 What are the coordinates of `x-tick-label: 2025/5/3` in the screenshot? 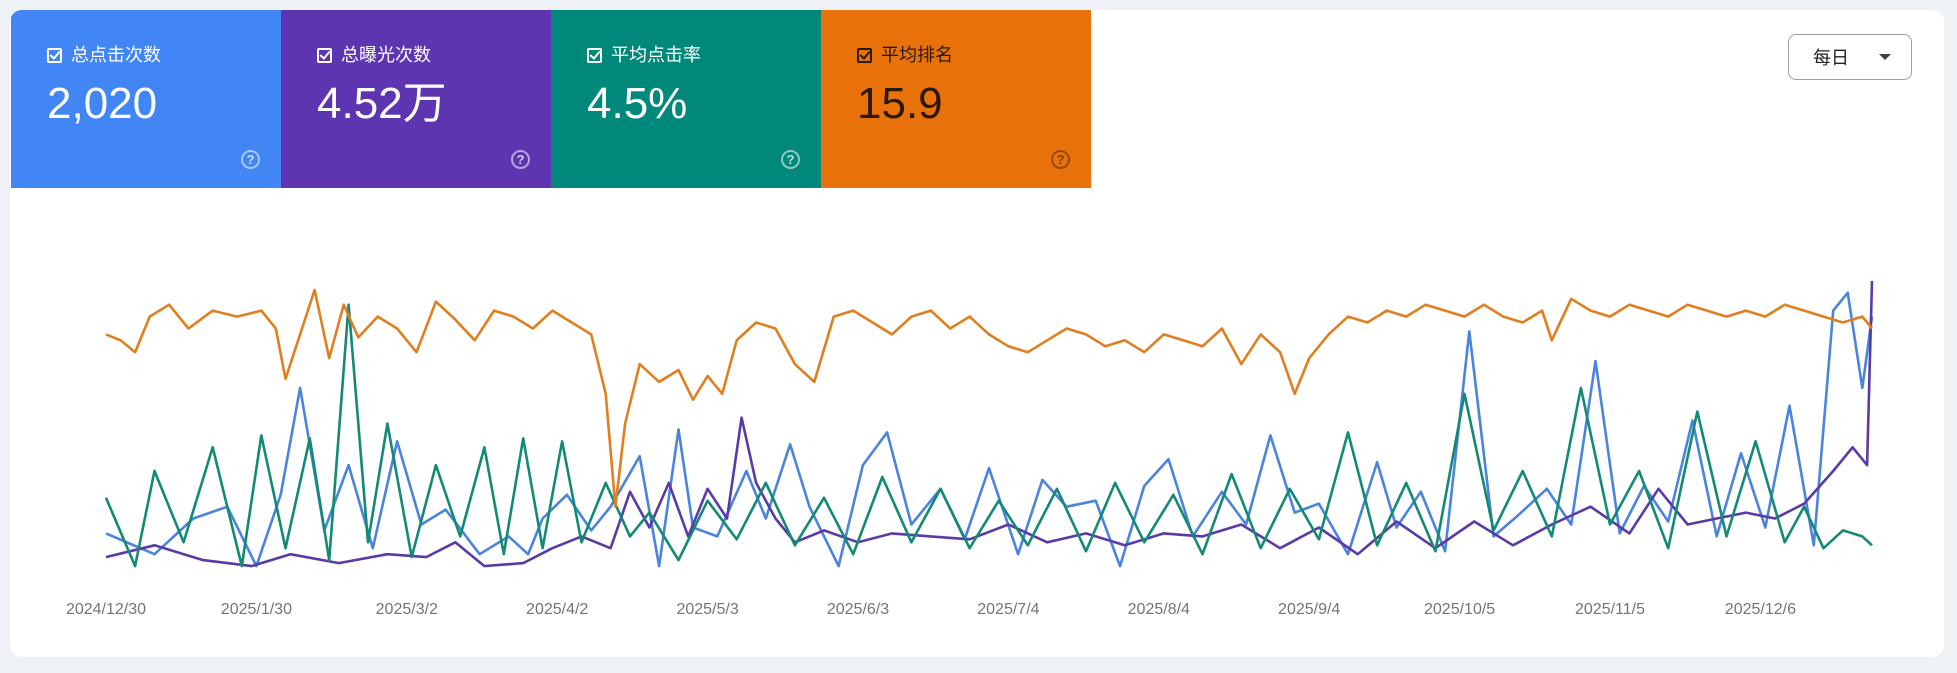 It's located at (707, 609).